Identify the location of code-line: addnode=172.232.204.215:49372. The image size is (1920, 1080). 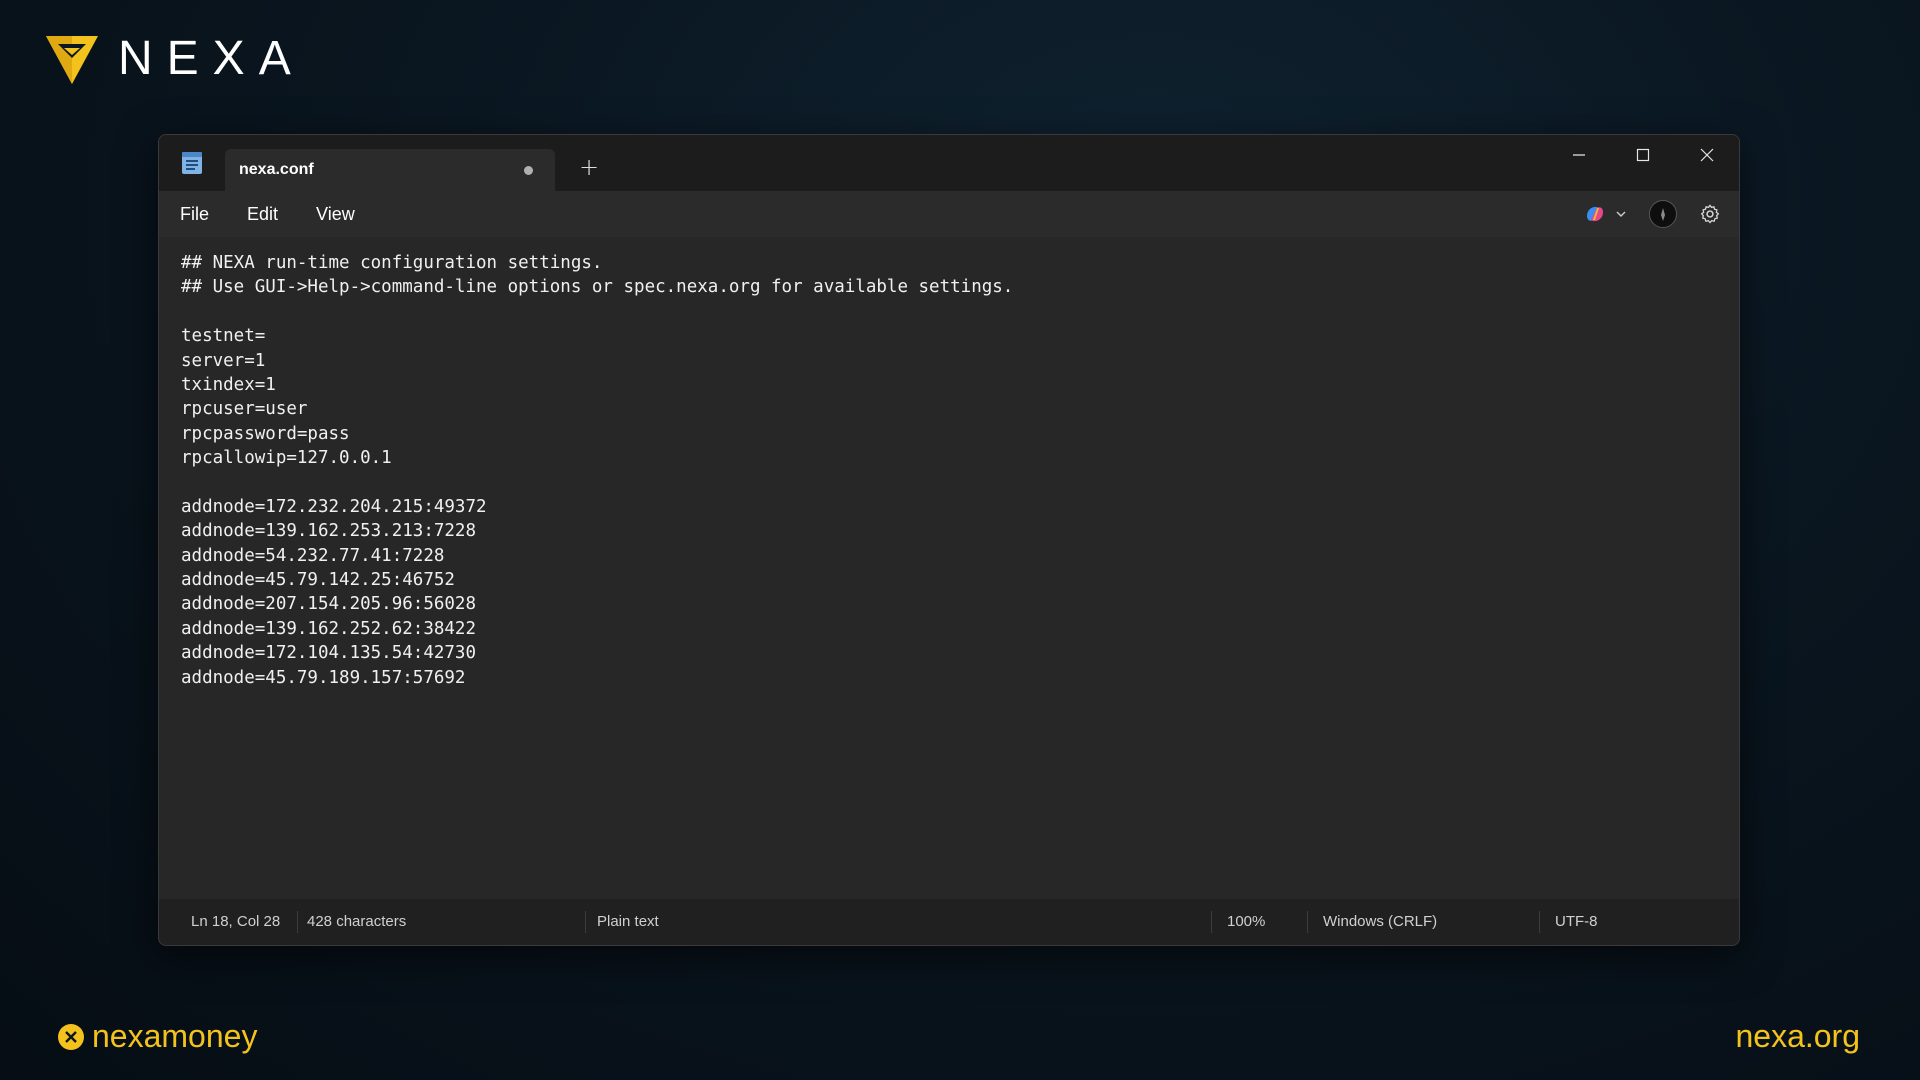
(334, 506).